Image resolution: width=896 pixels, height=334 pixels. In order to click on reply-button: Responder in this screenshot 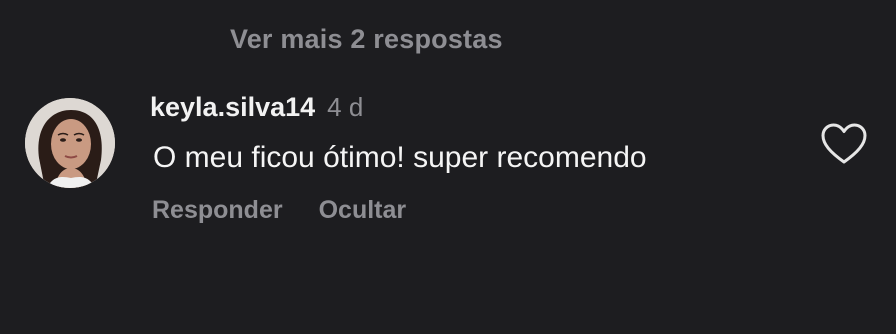, I will do `click(217, 210)`.